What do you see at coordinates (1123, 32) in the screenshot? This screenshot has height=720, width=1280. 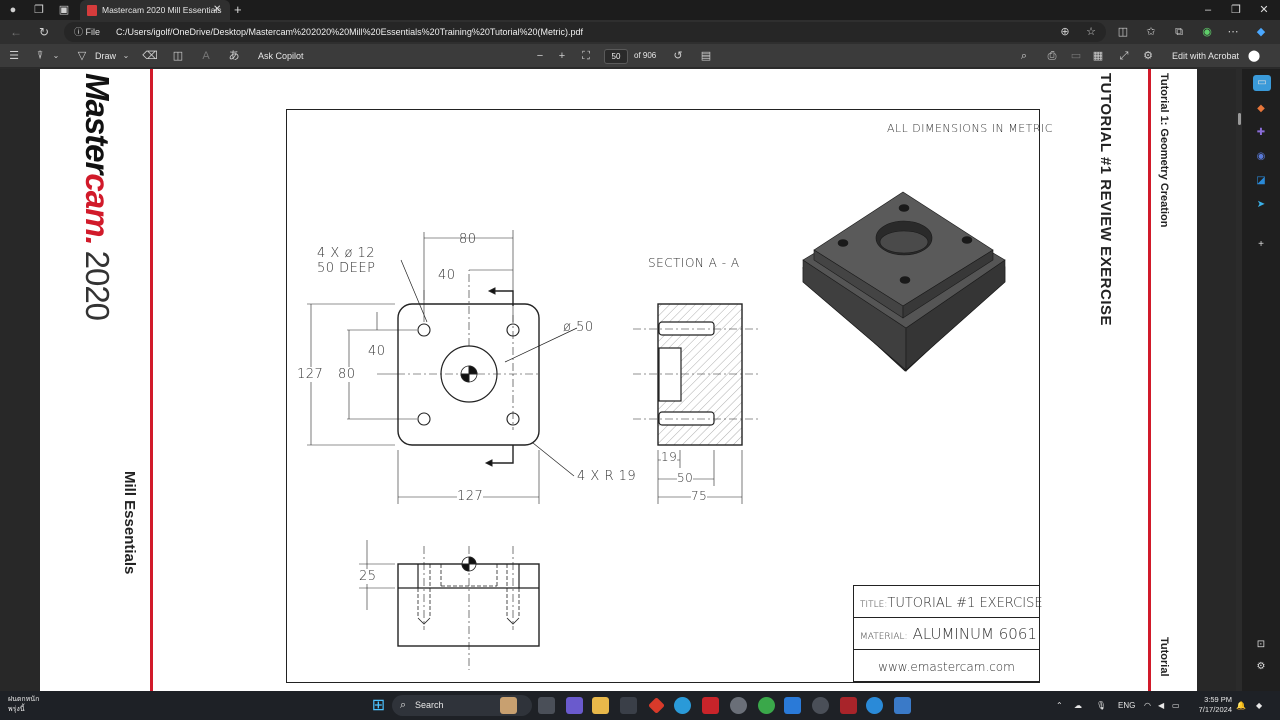 I see `split-screen-icon: ◫` at bounding box center [1123, 32].